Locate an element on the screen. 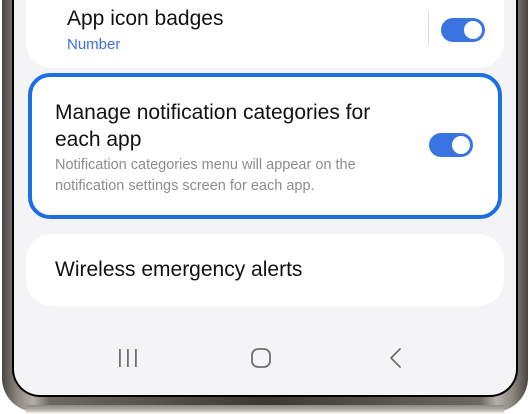  navigation-bar is located at coordinates (265, 358).